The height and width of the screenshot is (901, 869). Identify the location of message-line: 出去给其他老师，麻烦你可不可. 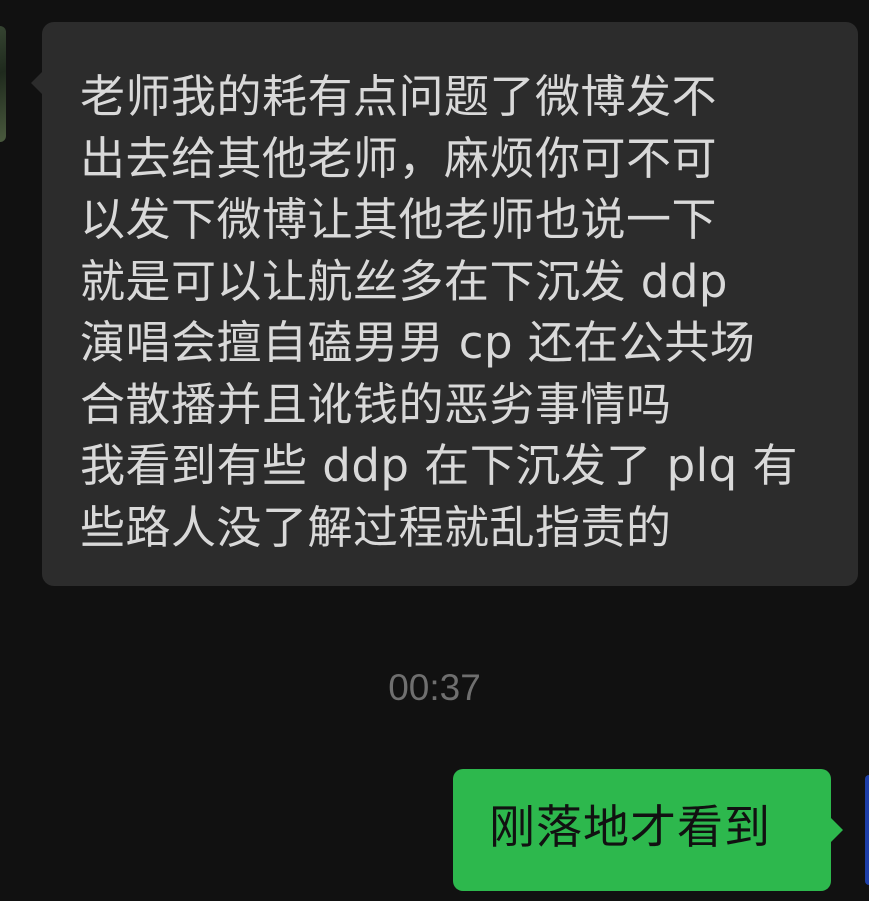
(399, 158).